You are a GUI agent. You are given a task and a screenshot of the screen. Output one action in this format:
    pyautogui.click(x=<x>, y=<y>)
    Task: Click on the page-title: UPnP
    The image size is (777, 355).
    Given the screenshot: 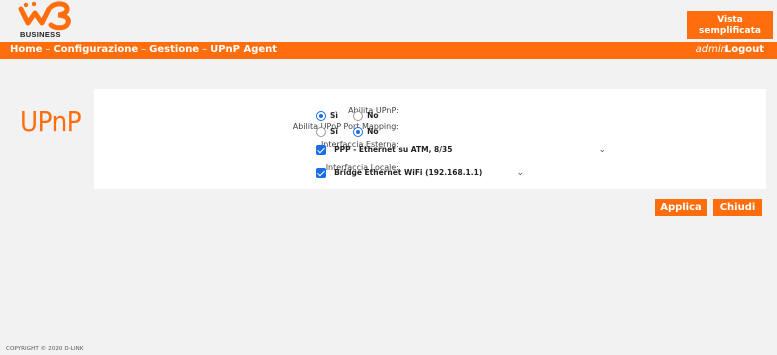 What is the action you would take?
    pyautogui.click(x=51, y=121)
    